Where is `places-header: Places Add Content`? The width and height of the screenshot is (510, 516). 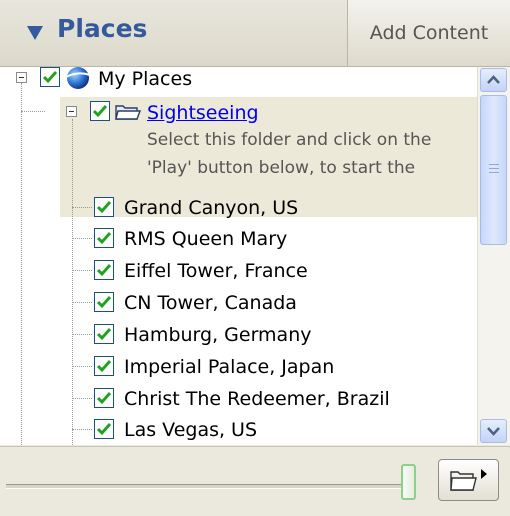 places-header: Places Add Content is located at coordinates (255, 33).